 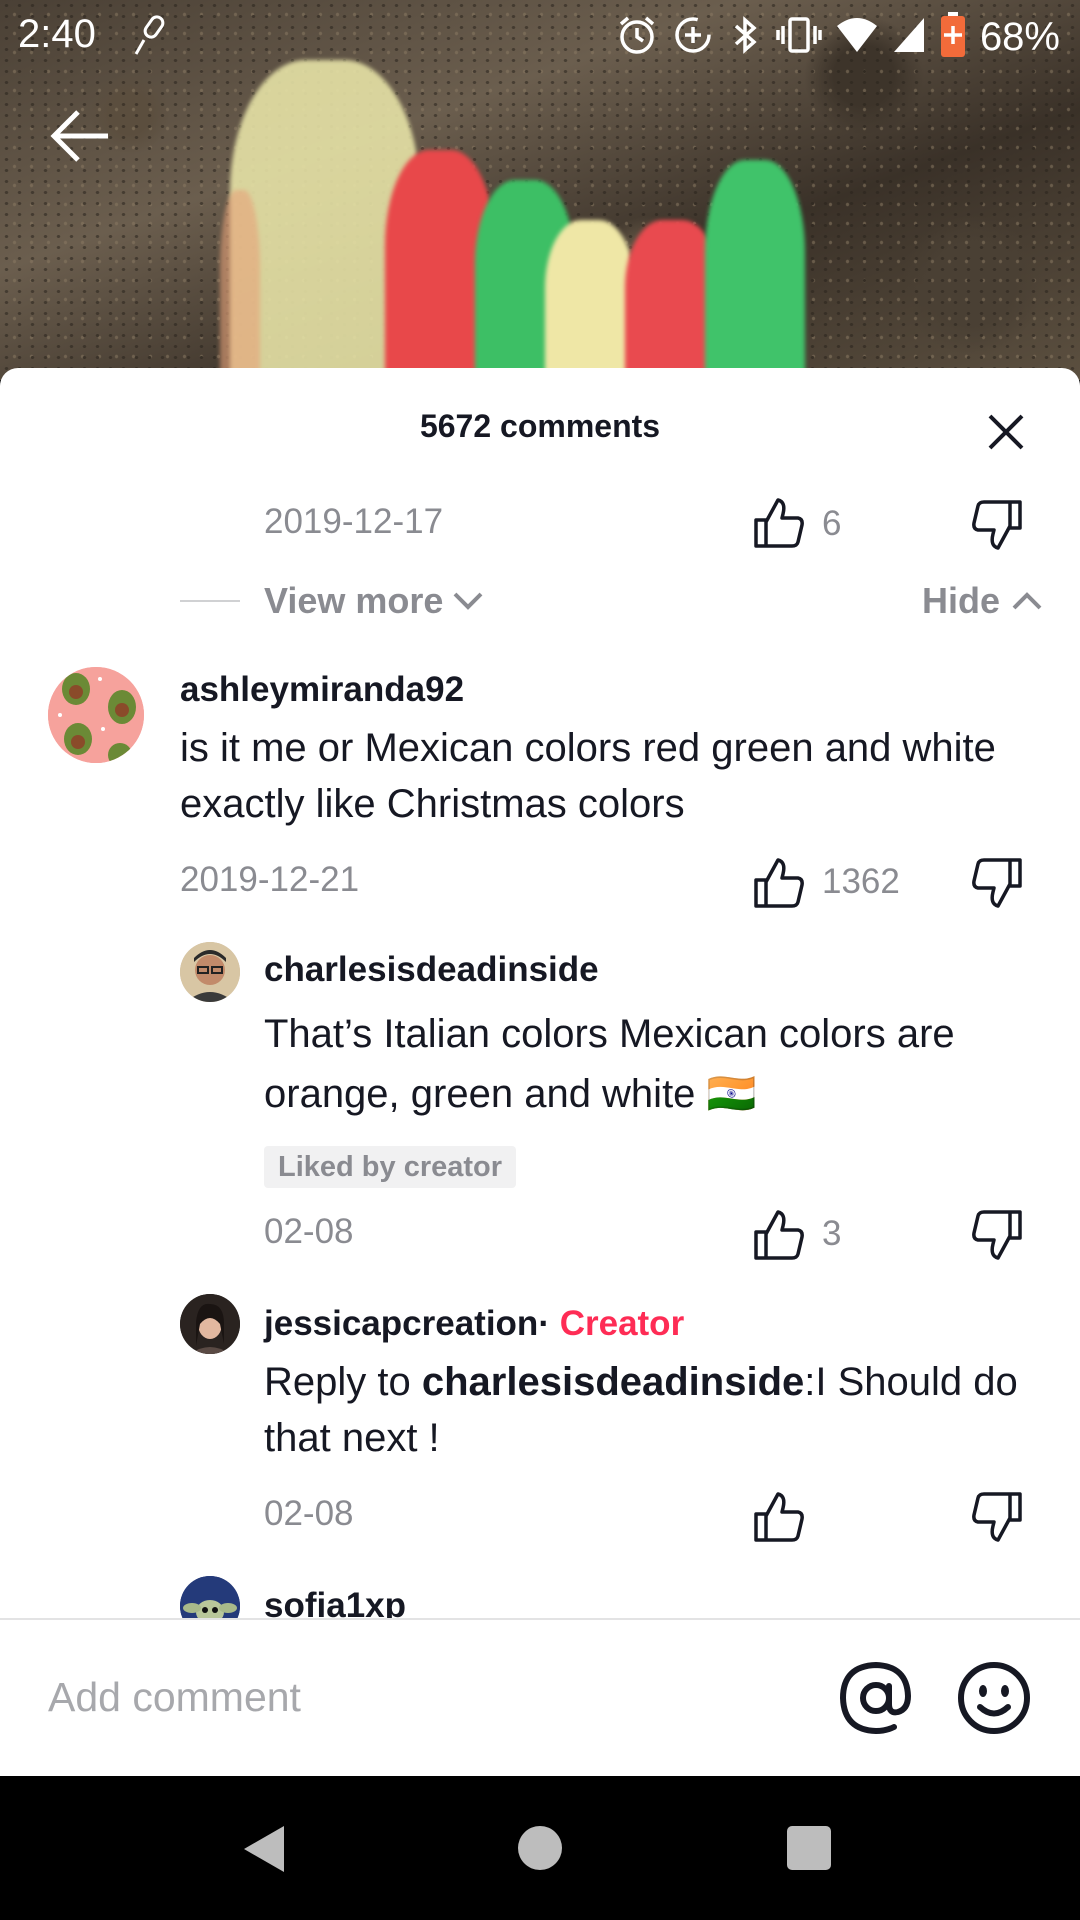 I want to click on signal-icon, so click(x=909, y=37).